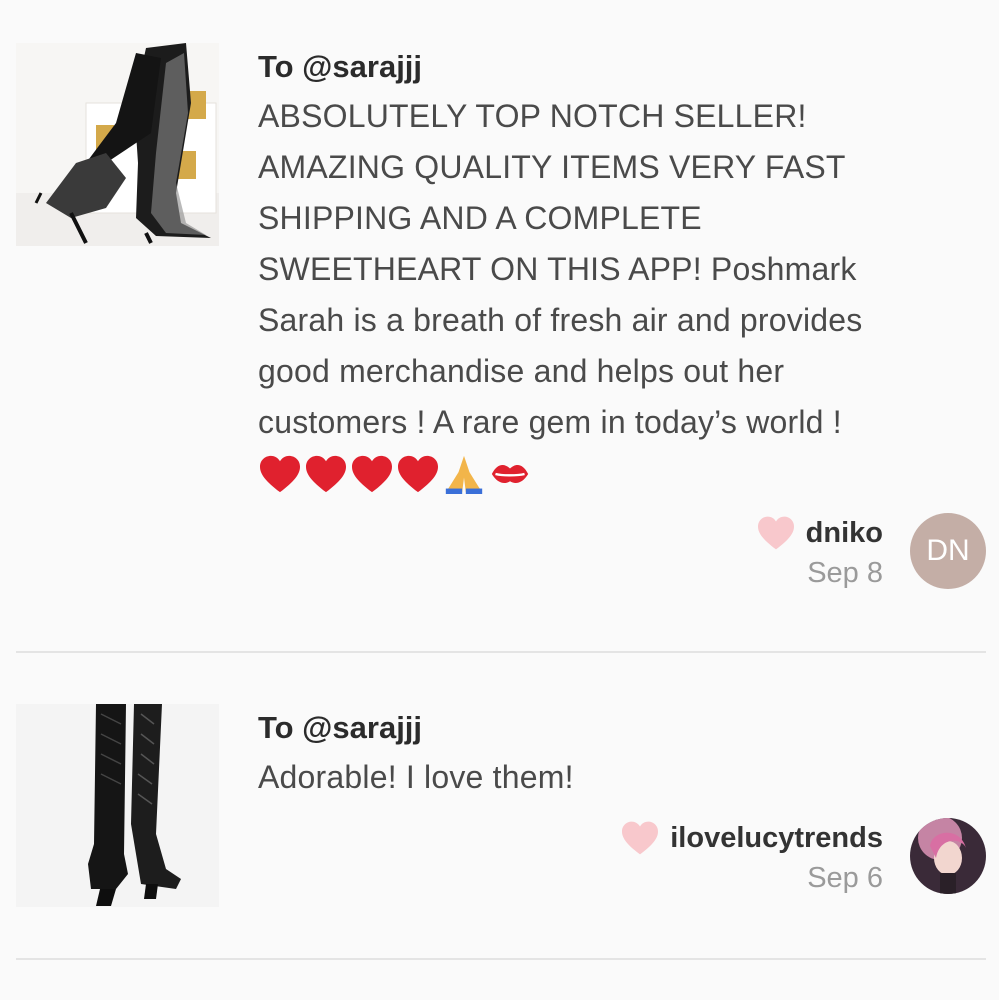 This screenshot has width=999, height=1000. What do you see at coordinates (776, 838) in the screenshot?
I see `review-author: ilovelucytrends` at bounding box center [776, 838].